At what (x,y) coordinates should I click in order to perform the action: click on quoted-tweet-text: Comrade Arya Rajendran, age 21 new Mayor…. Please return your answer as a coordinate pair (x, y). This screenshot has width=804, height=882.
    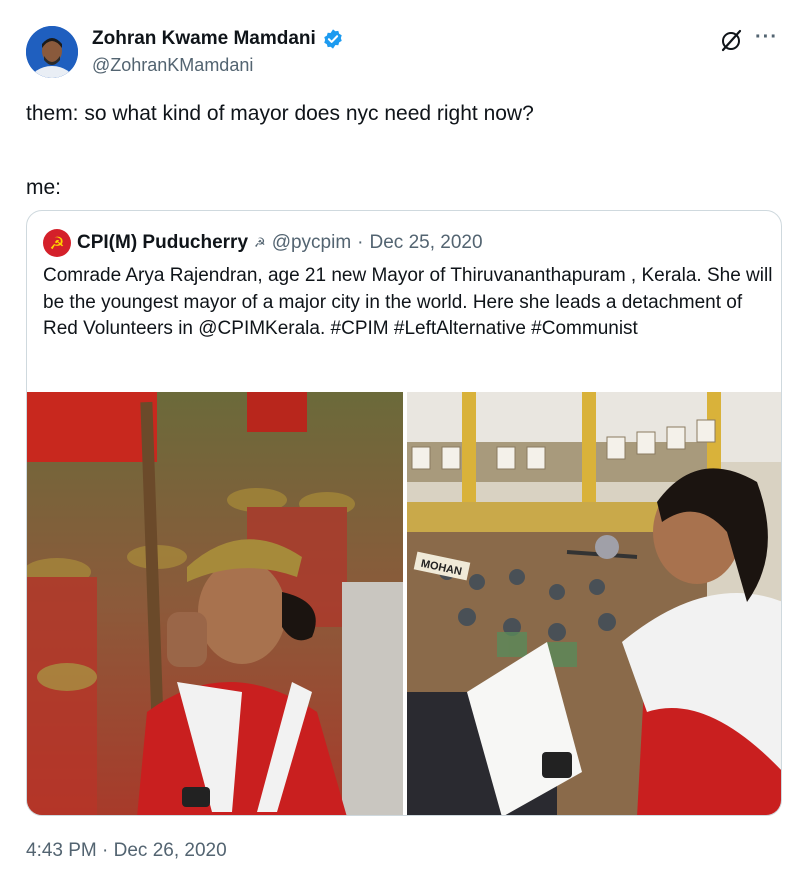
    Looking at the image, I should click on (408, 302).